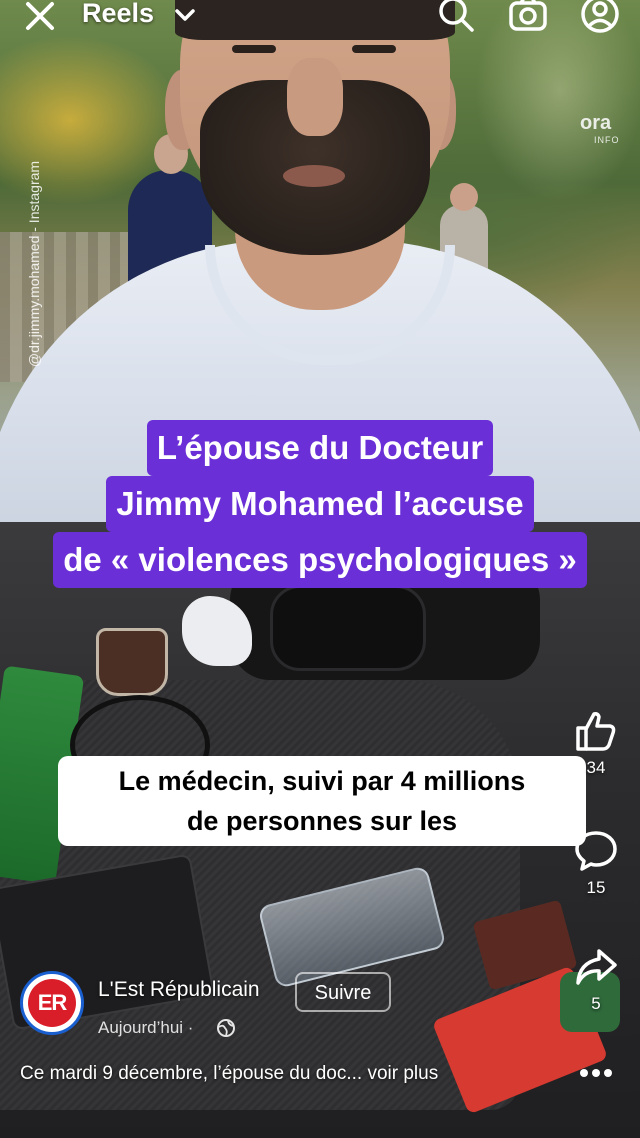 This screenshot has height=1138, width=640. Describe the element at coordinates (596, 967) in the screenshot. I see `share-icon` at that location.